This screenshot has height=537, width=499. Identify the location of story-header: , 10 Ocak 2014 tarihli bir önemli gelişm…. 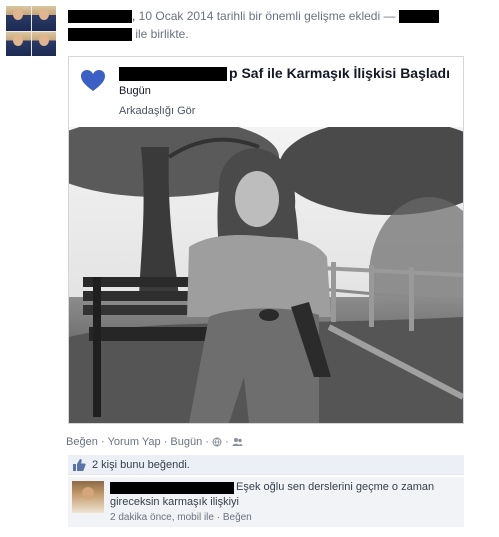
(278, 16).